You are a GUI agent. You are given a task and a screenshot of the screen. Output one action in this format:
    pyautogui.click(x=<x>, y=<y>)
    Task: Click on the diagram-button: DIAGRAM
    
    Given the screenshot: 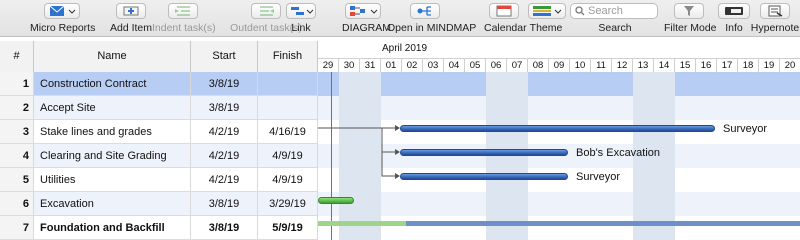 What is the action you would take?
    pyautogui.click(x=366, y=18)
    